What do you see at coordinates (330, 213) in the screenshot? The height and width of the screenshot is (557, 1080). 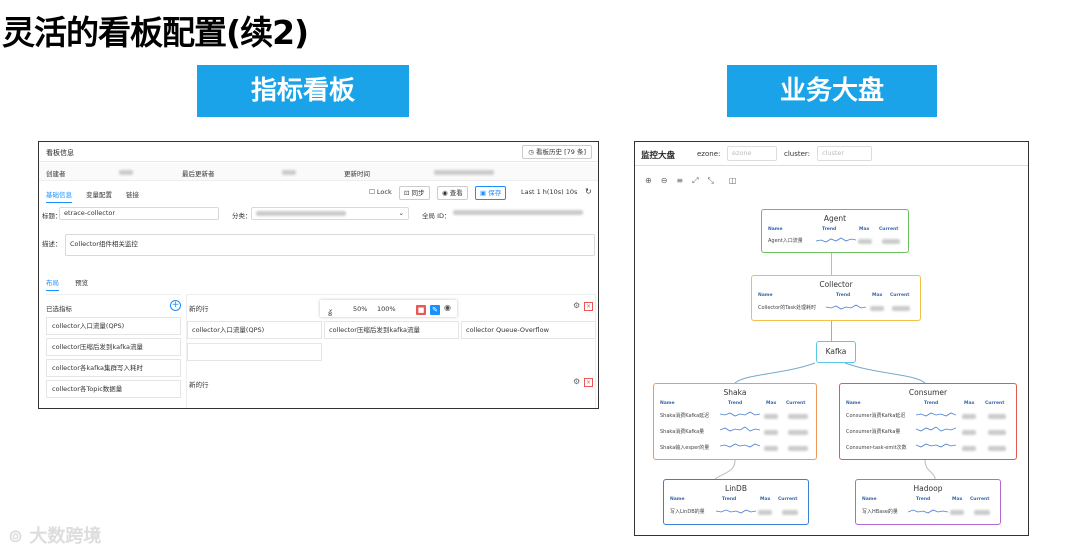 I see `category-select: ⌄` at bounding box center [330, 213].